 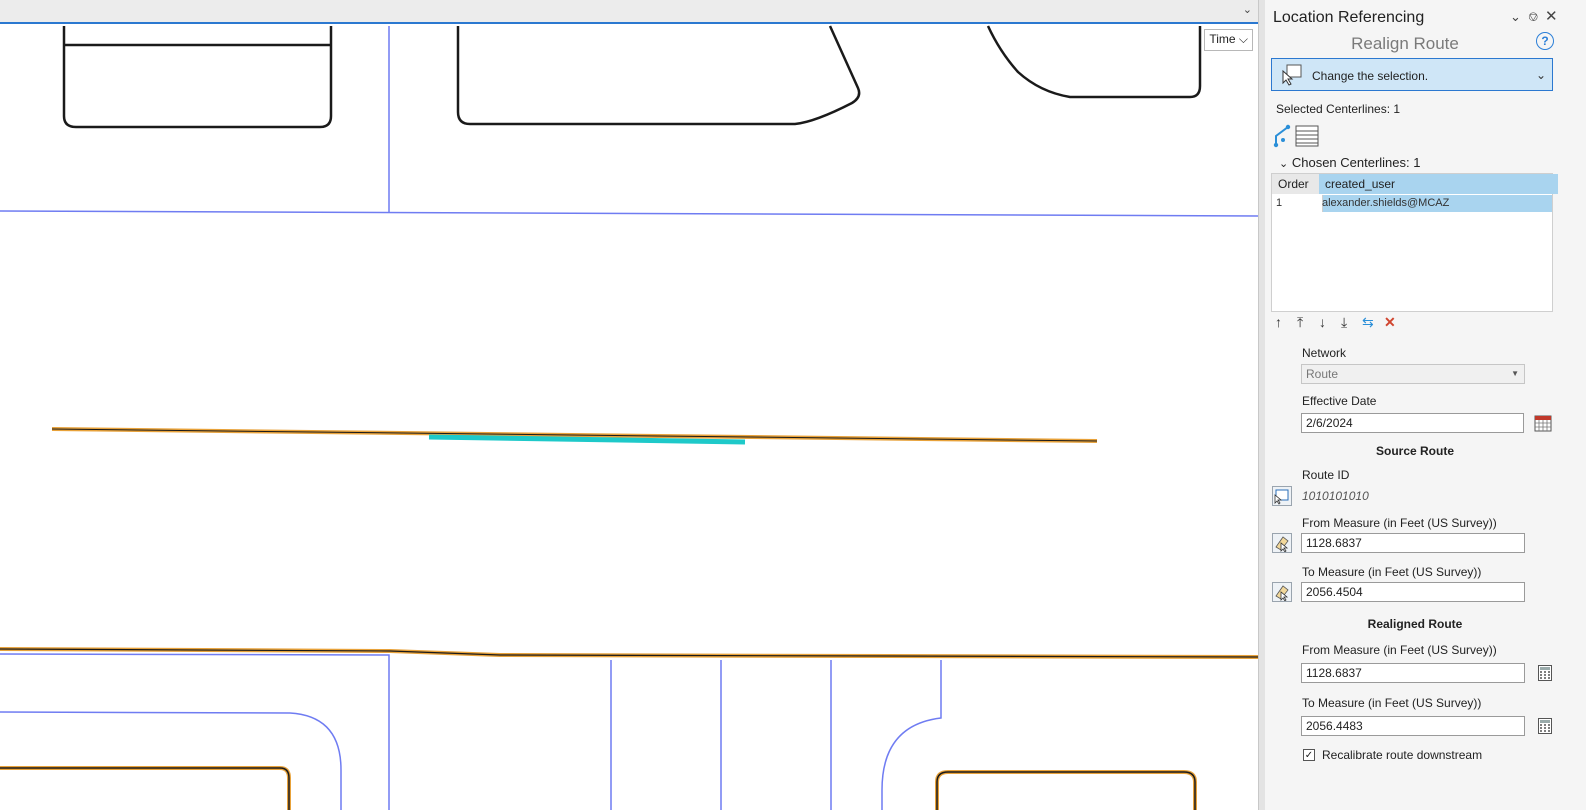 What do you see at coordinates (1413, 374) in the screenshot?
I see `network-select: Route ▼` at bounding box center [1413, 374].